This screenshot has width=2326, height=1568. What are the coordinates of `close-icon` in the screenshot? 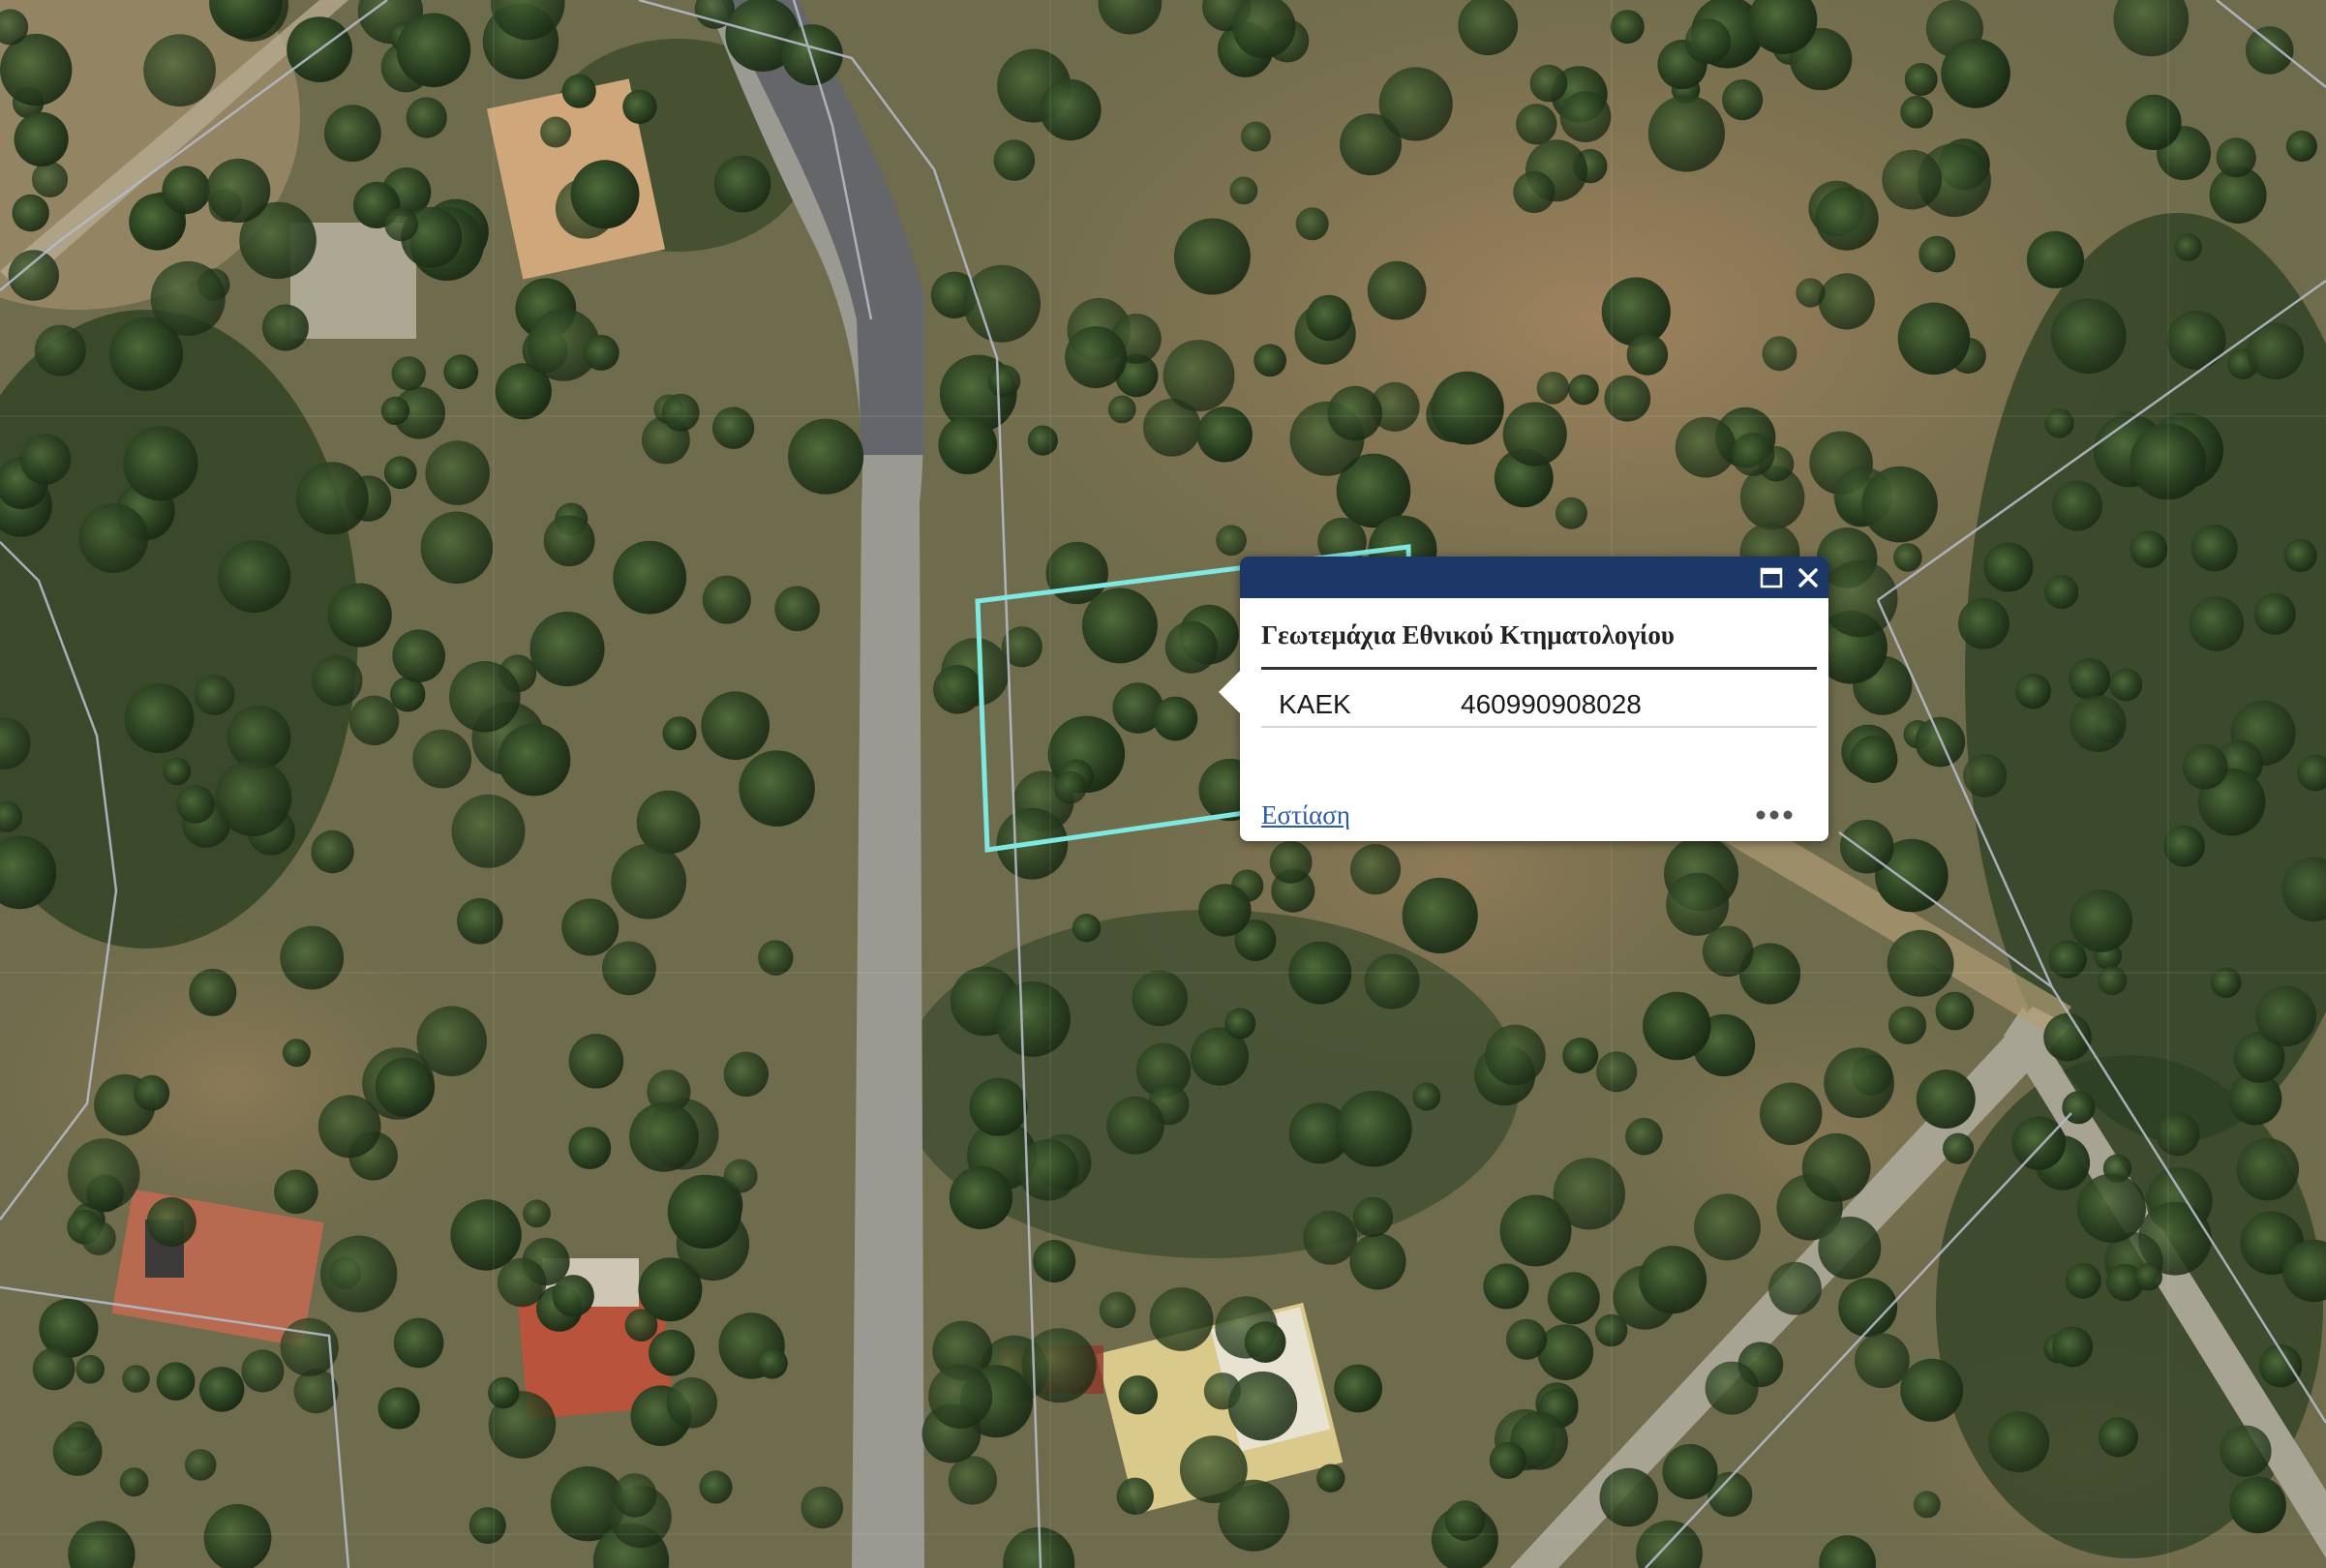 It's located at (1808, 577).